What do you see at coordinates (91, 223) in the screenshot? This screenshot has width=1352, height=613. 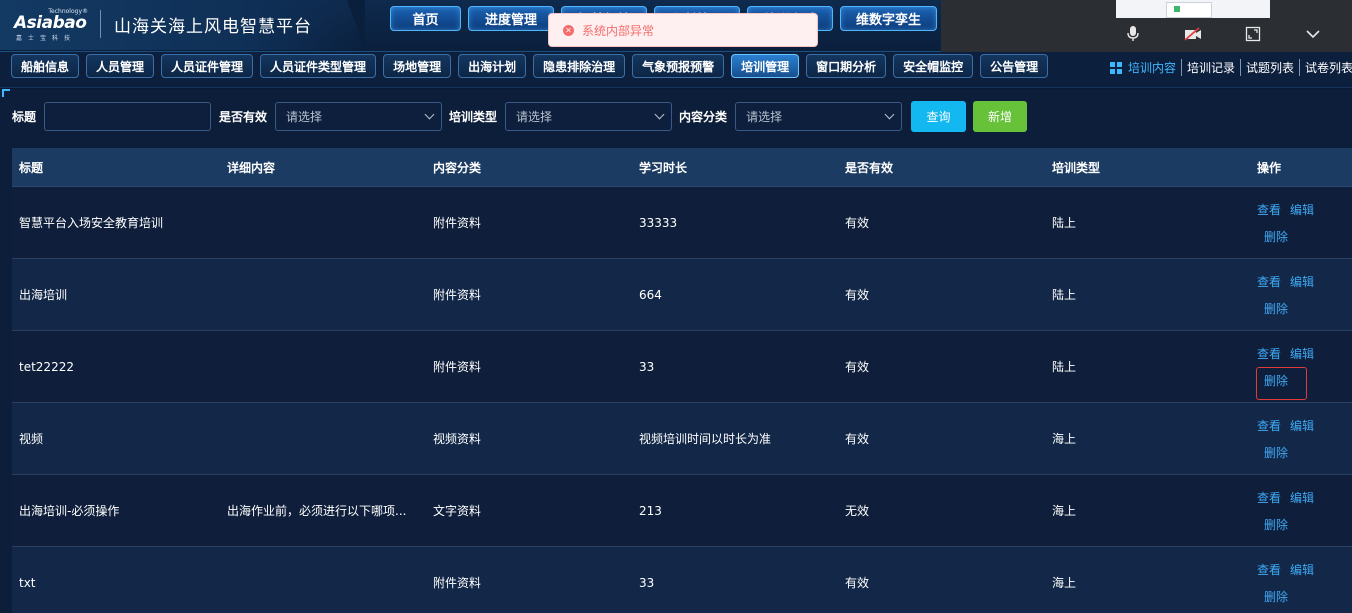 I see `cell-title: 智慧平台入场安全教育培训` at bounding box center [91, 223].